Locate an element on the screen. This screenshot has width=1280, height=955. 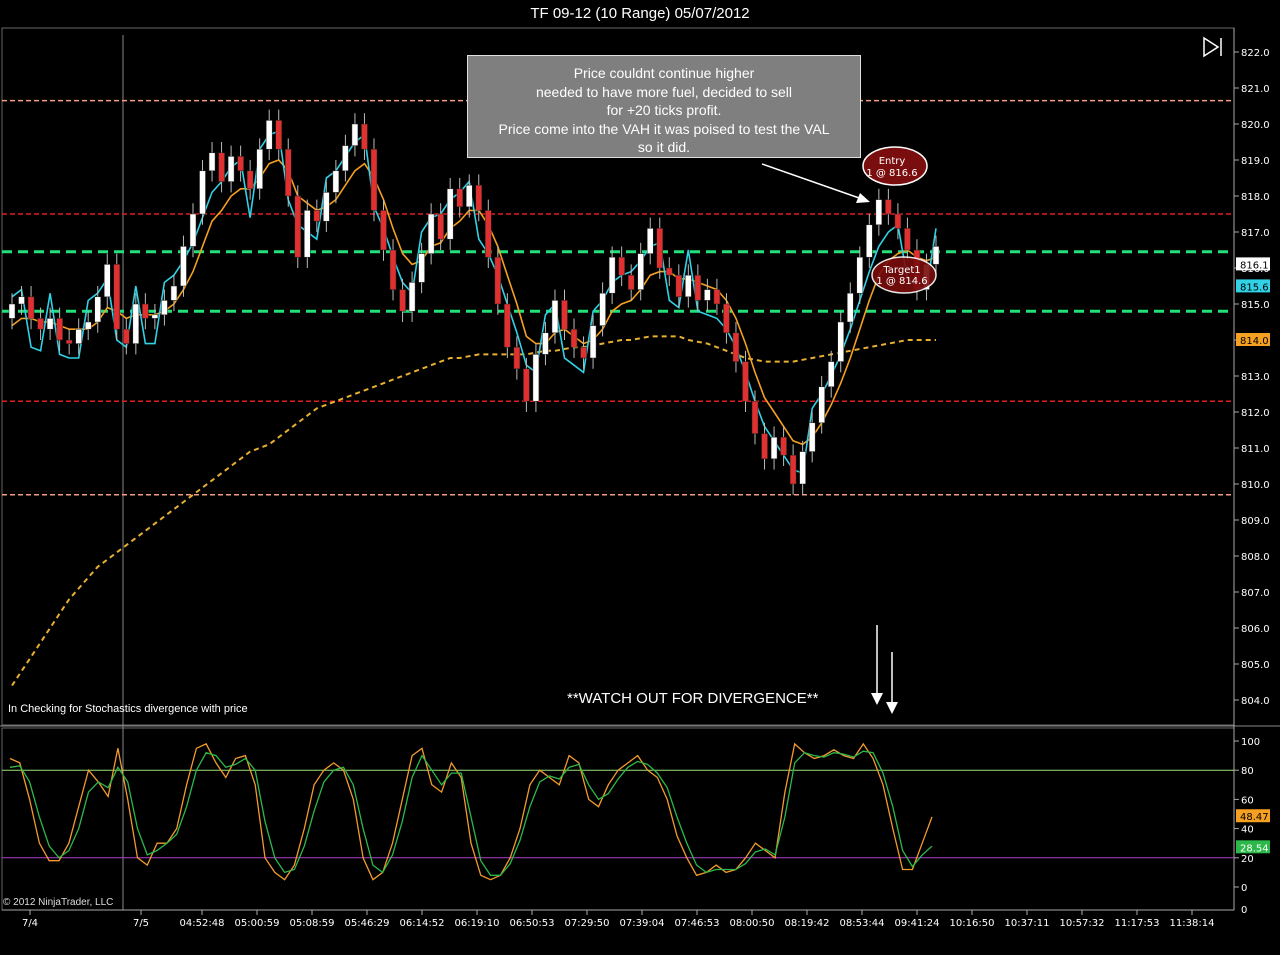
stoch-y-tick-label: 80 is located at coordinates (1247, 771).